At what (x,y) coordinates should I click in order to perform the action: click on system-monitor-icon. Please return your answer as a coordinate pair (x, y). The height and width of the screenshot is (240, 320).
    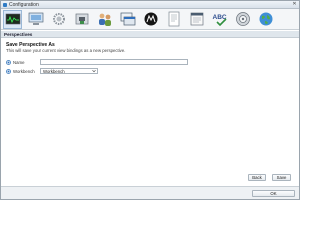
    Looking at the image, I should click on (12, 19).